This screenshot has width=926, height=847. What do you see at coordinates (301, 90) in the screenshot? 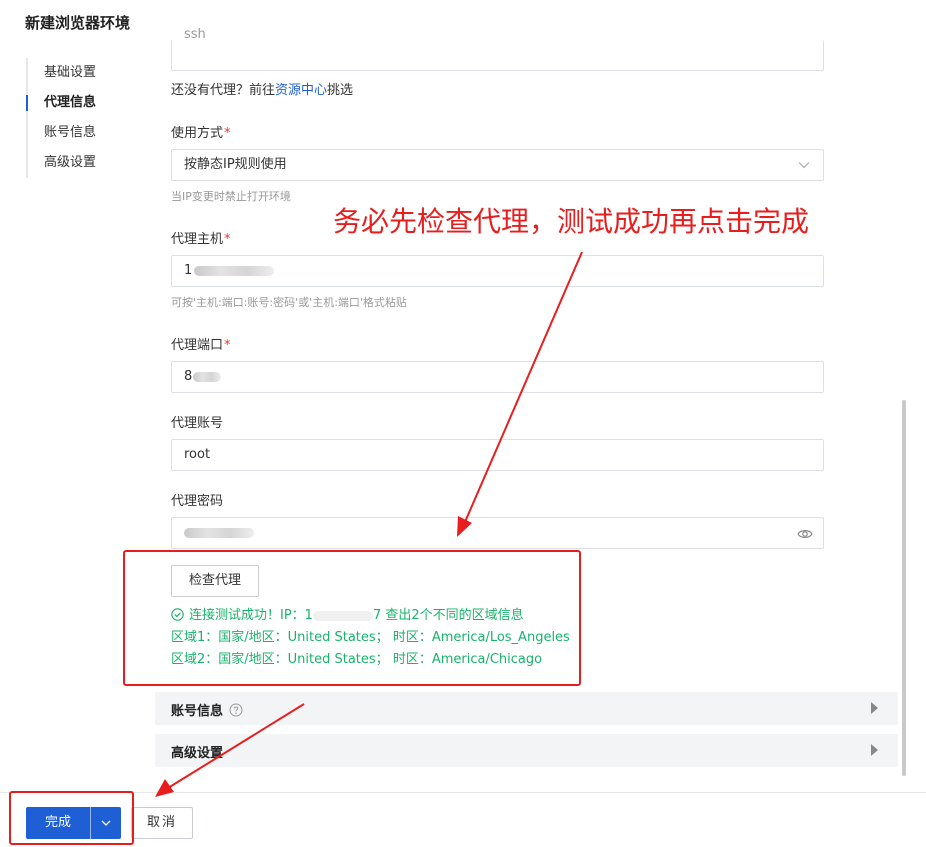
I see `resource-center-link: 资源中心` at bounding box center [301, 90].